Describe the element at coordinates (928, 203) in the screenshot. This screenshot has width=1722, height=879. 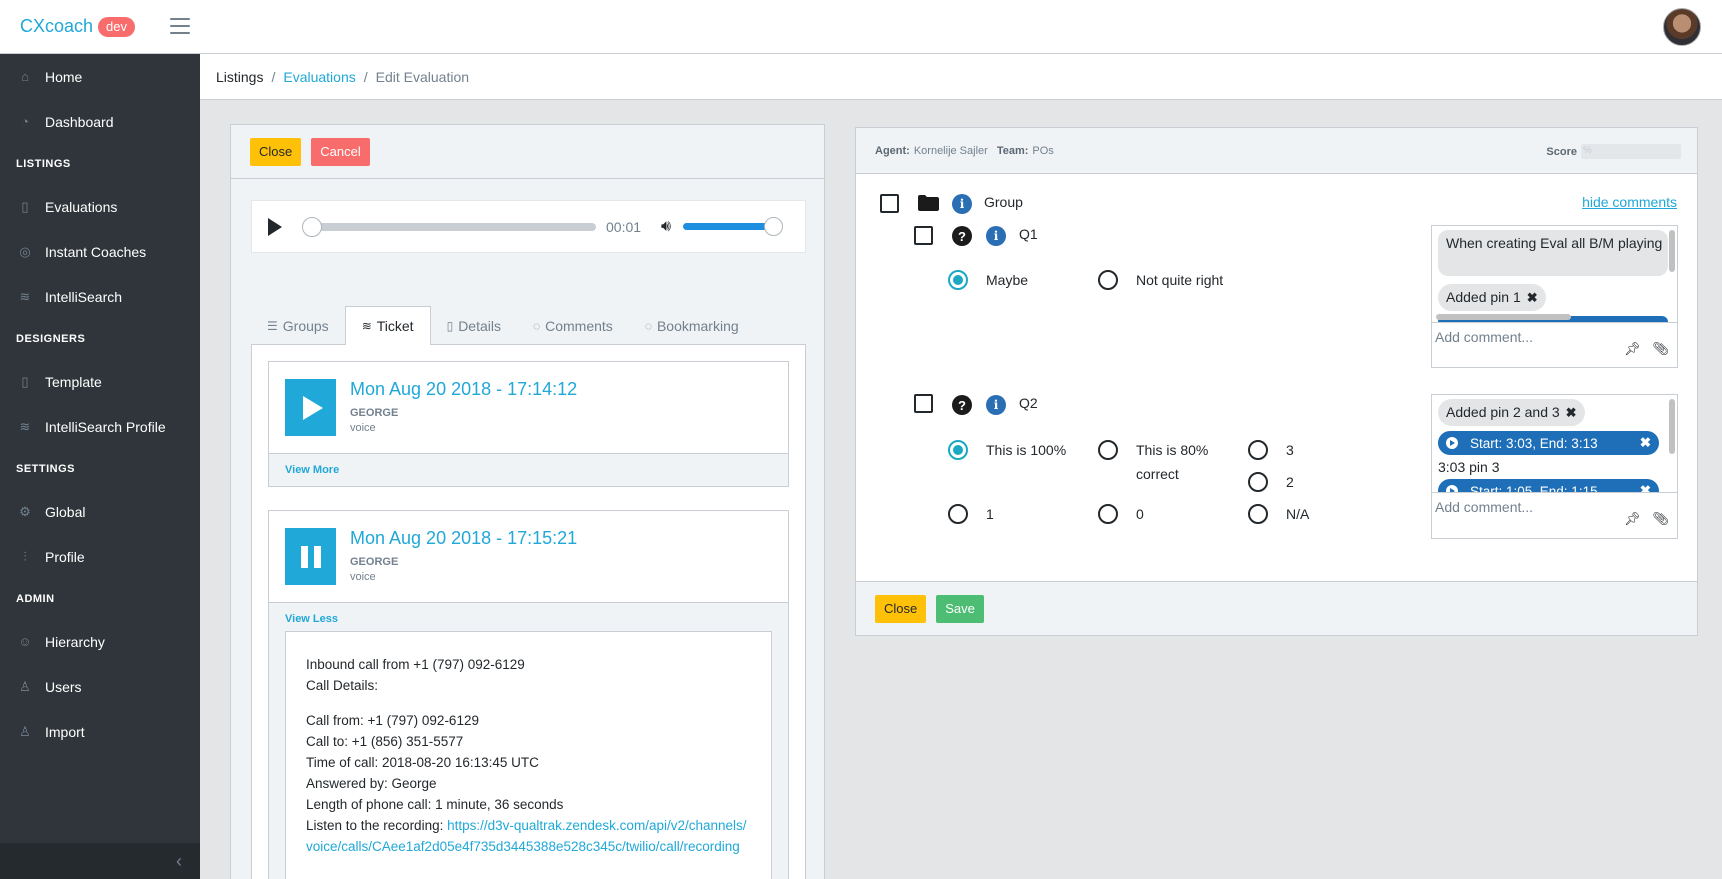
I see `folder-icon` at that location.